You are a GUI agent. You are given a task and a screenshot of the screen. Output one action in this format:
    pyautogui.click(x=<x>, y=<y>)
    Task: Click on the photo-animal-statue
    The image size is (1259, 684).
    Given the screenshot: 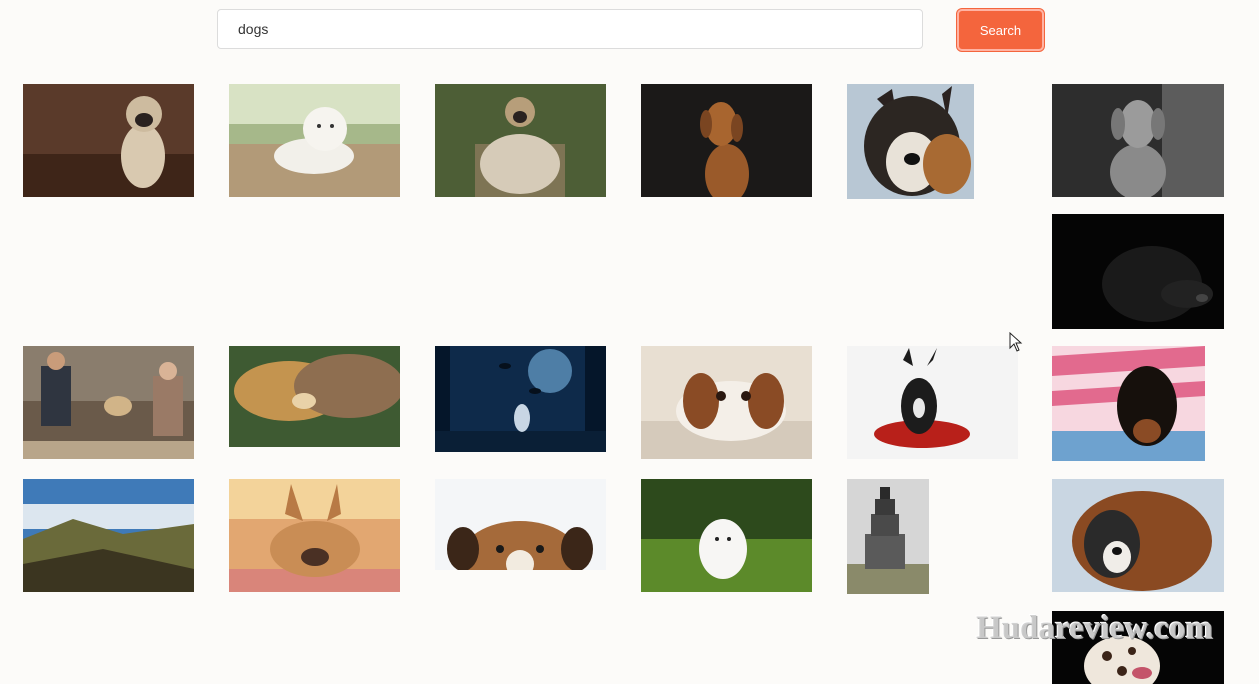 What is the action you would take?
    pyautogui.click(x=888, y=536)
    